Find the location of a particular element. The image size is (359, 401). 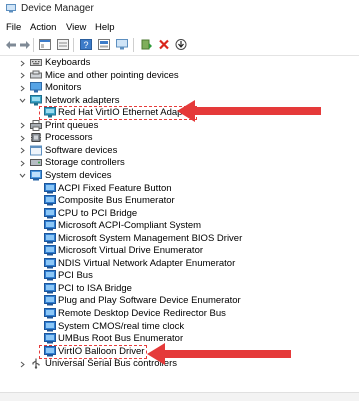

tree-item-label: Print queues is located at coordinates (72, 125).